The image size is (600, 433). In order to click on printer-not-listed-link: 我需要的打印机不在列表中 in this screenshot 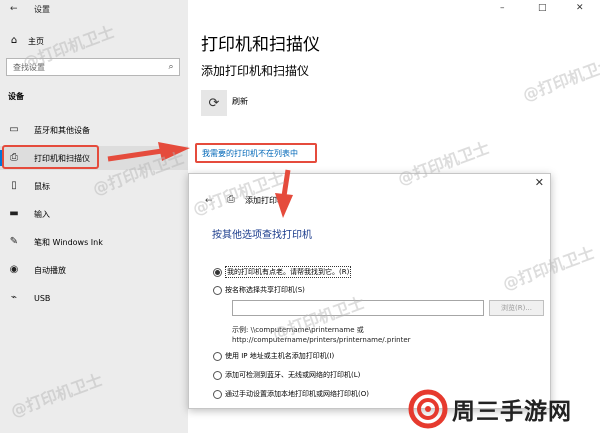, I will do `click(256, 153)`.